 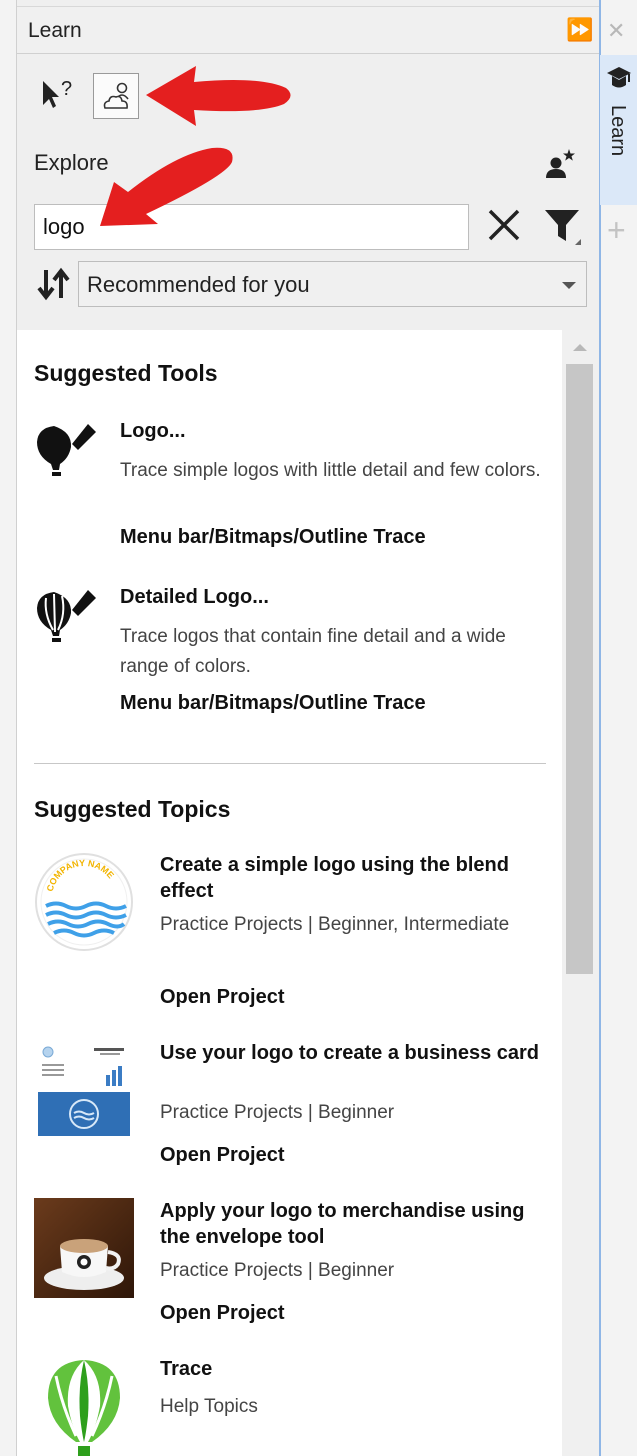 I want to click on blend-logo-thumbnail: COMPANY NAME, so click(x=84, y=902).